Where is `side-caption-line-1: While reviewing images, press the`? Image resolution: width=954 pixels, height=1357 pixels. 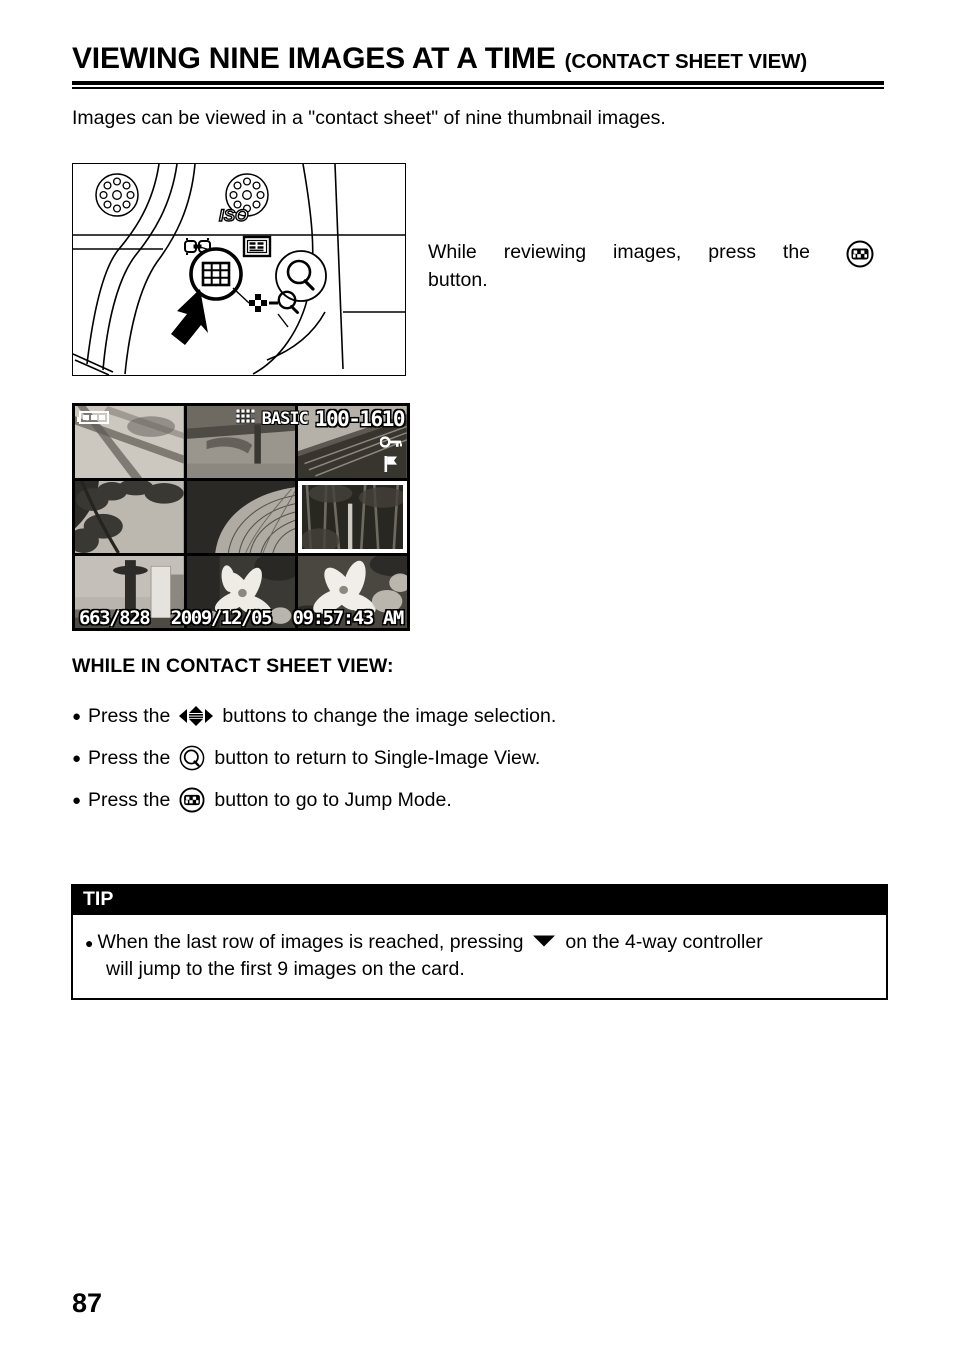
side-caption-line-1: While reviewing images, press the is located at coordinates (655, 254).